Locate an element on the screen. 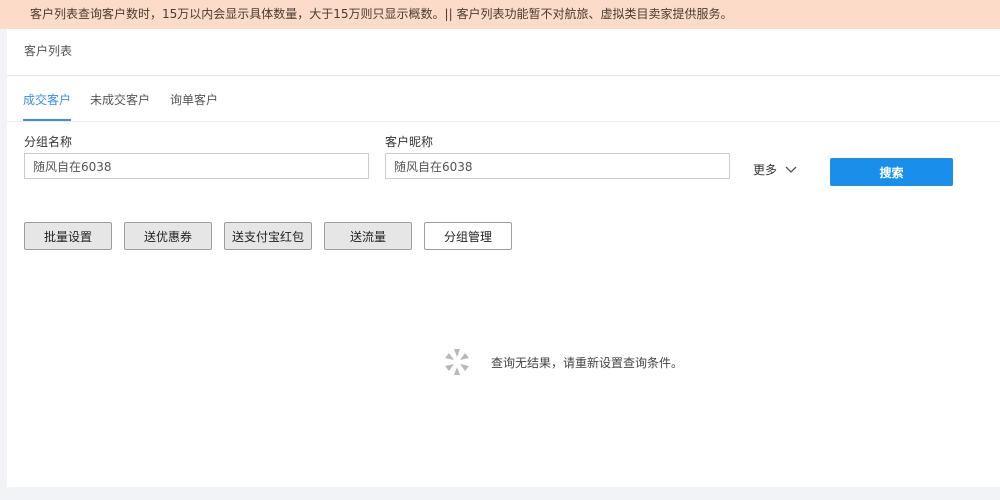 This screenshot has height=500, width=1000. chevron-down-icon is located at coordinates (791, 169).